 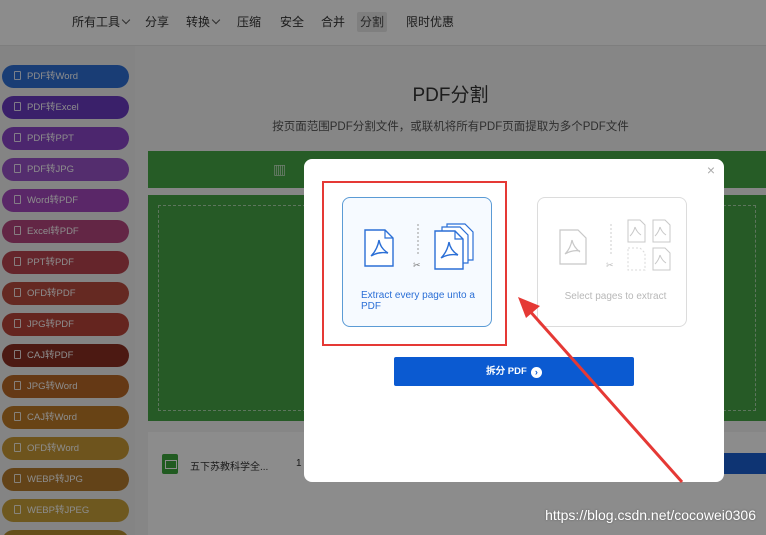 I want to click on red-arrow-annotation, so click(x=601, y=390).